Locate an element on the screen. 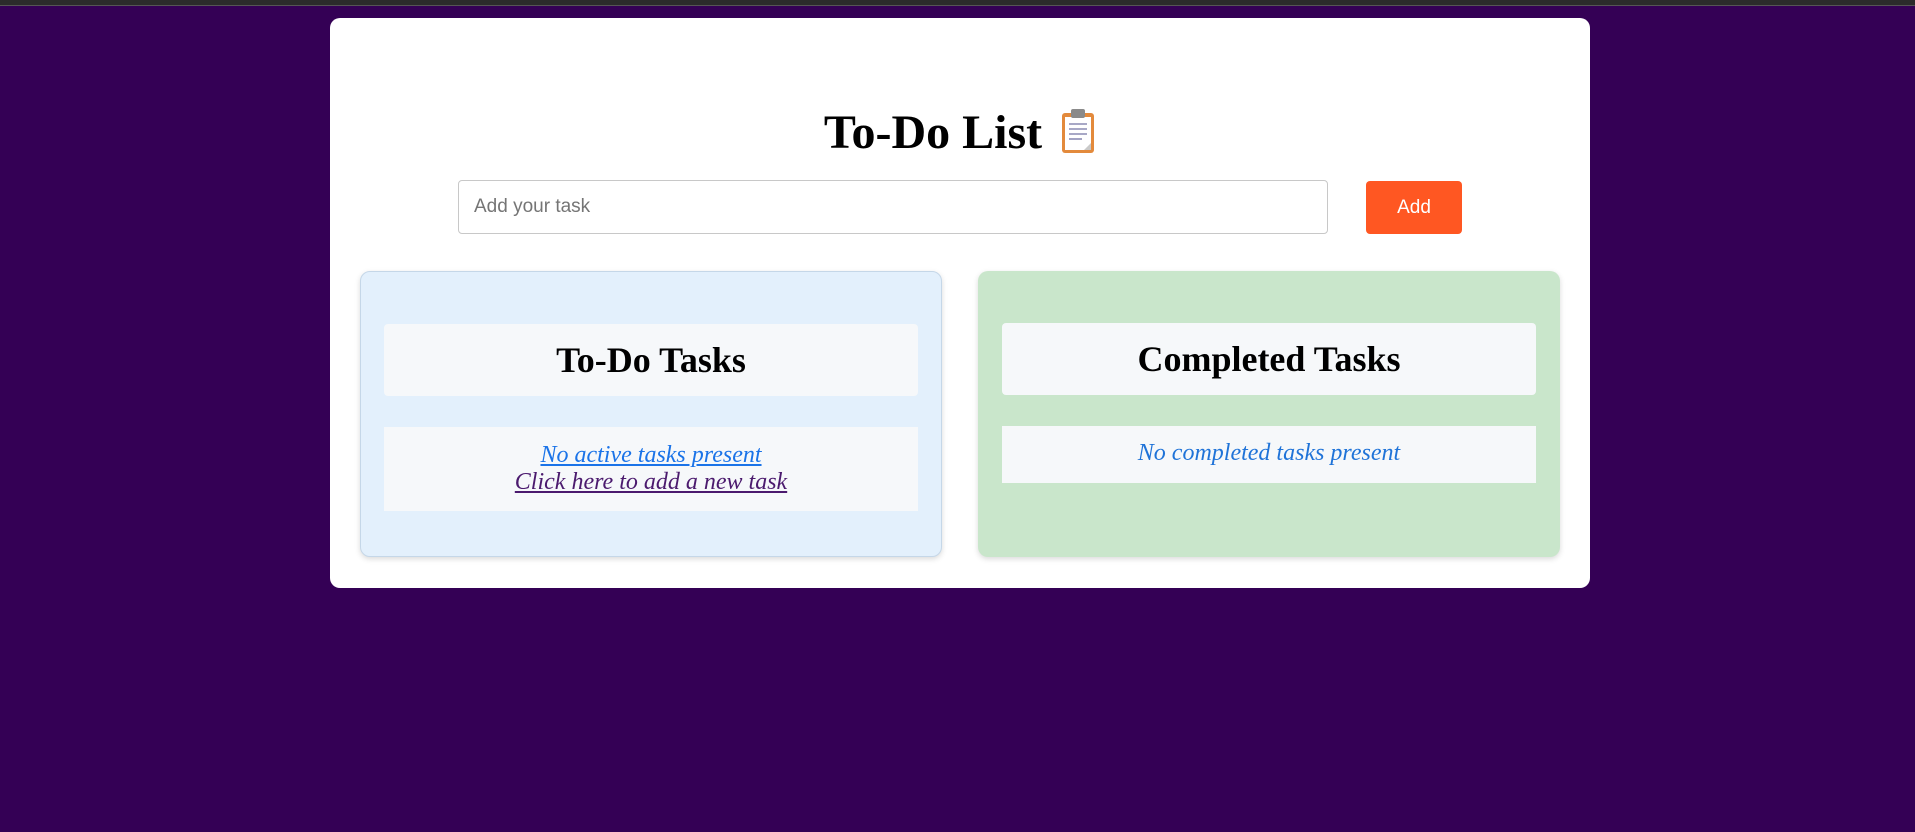  page-title-text: To-Do List is located at coordinates (933, 132).